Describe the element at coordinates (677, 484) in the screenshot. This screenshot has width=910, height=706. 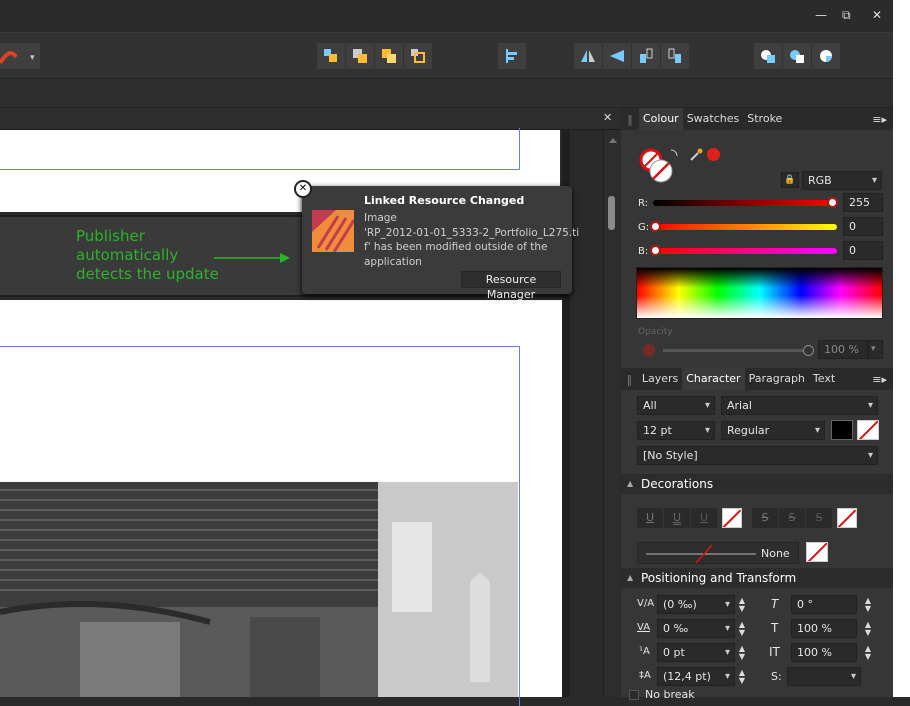
I see `decorations-label: Decorations` at that location.